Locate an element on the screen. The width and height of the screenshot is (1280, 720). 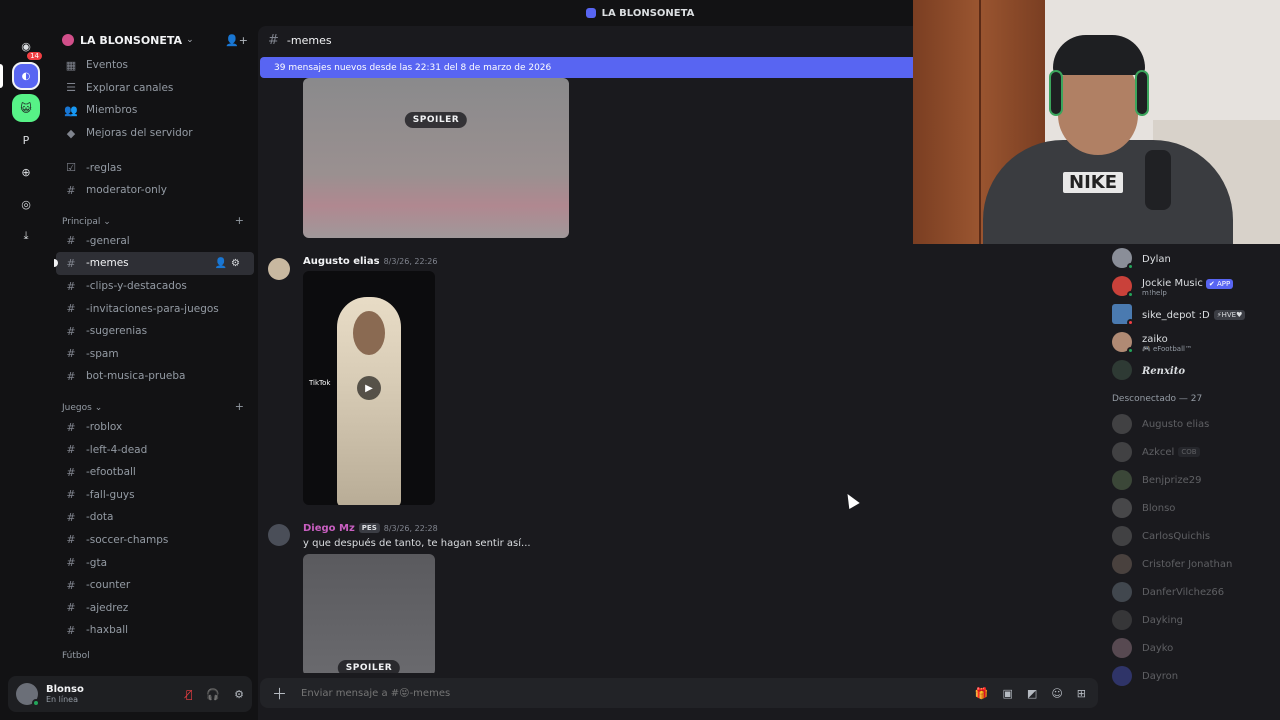
server-p: P is located at coordinates (26, 140).